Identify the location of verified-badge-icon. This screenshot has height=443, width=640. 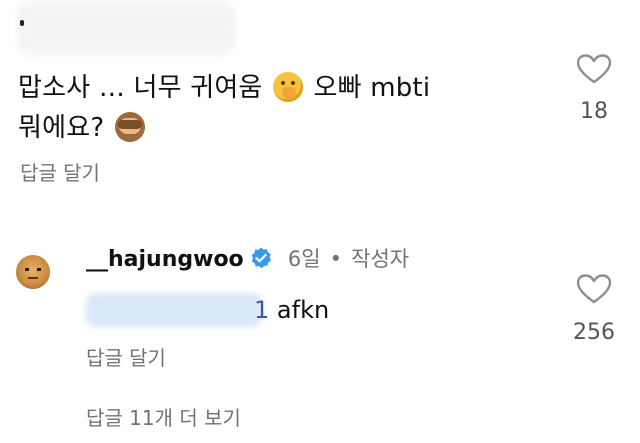
(261, 258).